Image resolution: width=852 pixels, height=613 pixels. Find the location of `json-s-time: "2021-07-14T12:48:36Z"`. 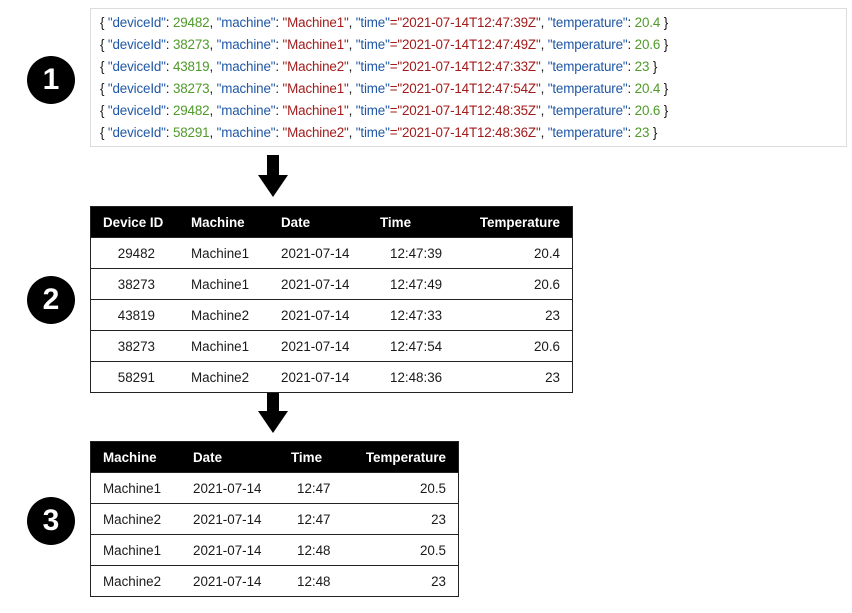

json-s-time: "2021-07-14T12:48:36Z" is located at coordinates (469, 132).